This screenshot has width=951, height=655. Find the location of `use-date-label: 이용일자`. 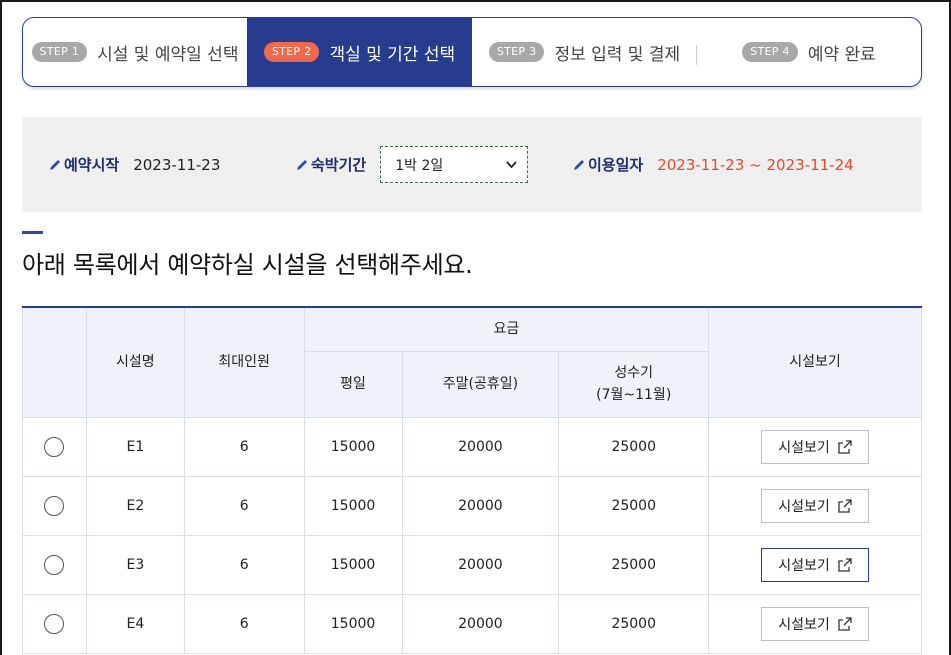

use-date-label: 이용일자 is located at coordinates (608, 164).